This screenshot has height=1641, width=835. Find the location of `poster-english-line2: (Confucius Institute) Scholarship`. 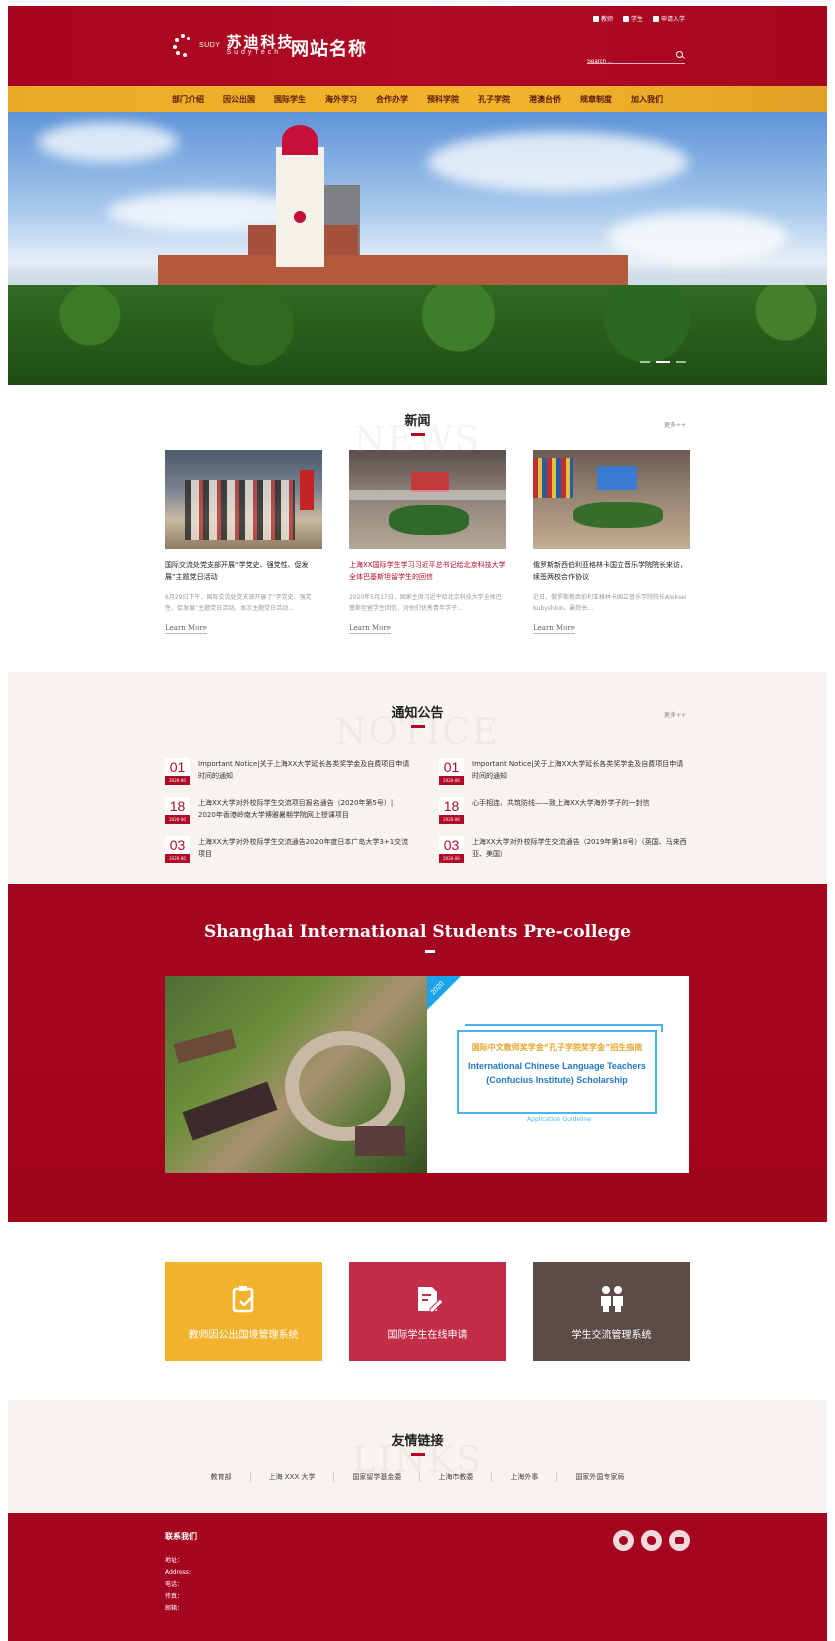

poster-english-line2: (Confucius Institute) Scholarship is located at coordinates (557, 1080).